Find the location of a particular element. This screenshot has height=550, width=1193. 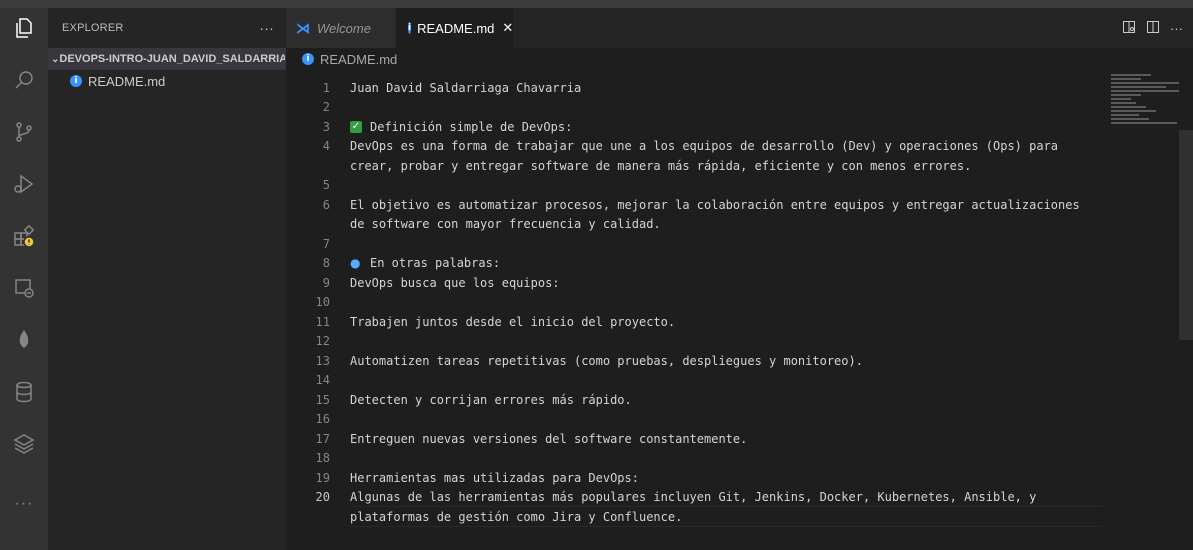

code-line: 8 ● En otras palabras: is located at coordinates (726, 263).